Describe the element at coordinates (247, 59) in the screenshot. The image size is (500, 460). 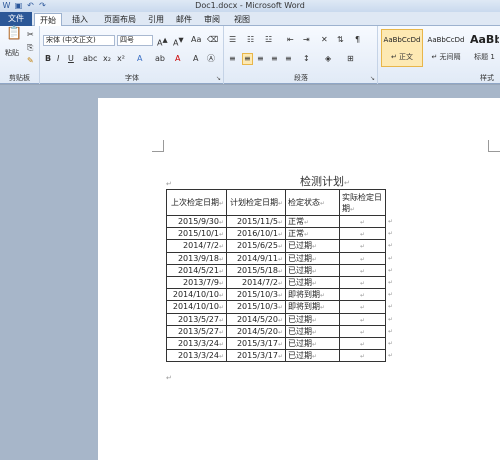
I see `align-center-icon: ≡` at that location.